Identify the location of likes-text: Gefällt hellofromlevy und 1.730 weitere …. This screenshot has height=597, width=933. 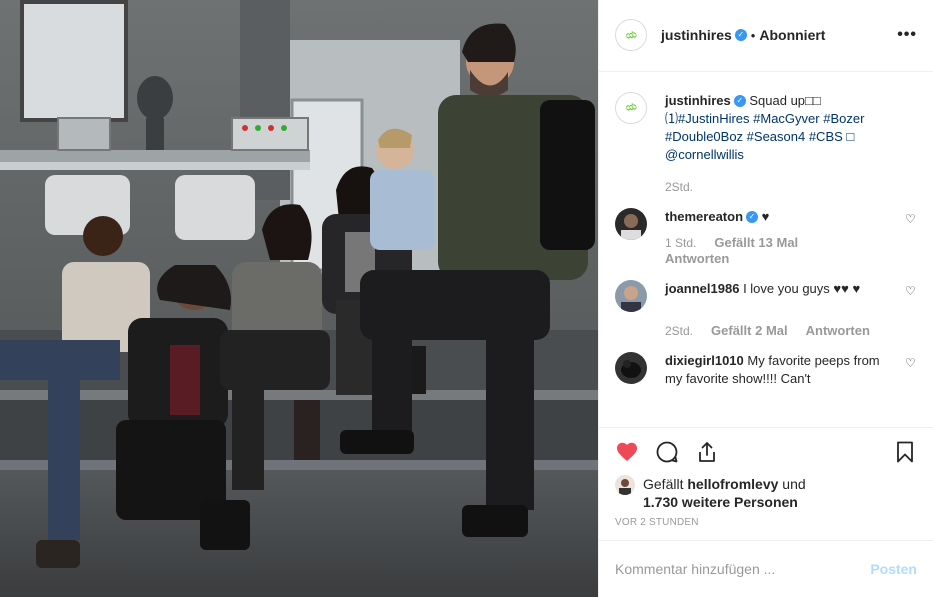
(724, 493).